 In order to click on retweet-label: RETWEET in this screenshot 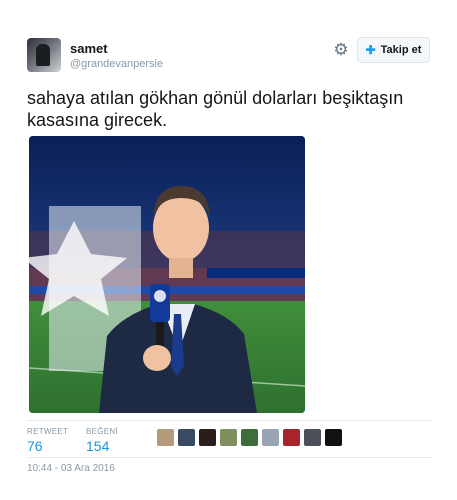, I will do `click(48, 431)`.